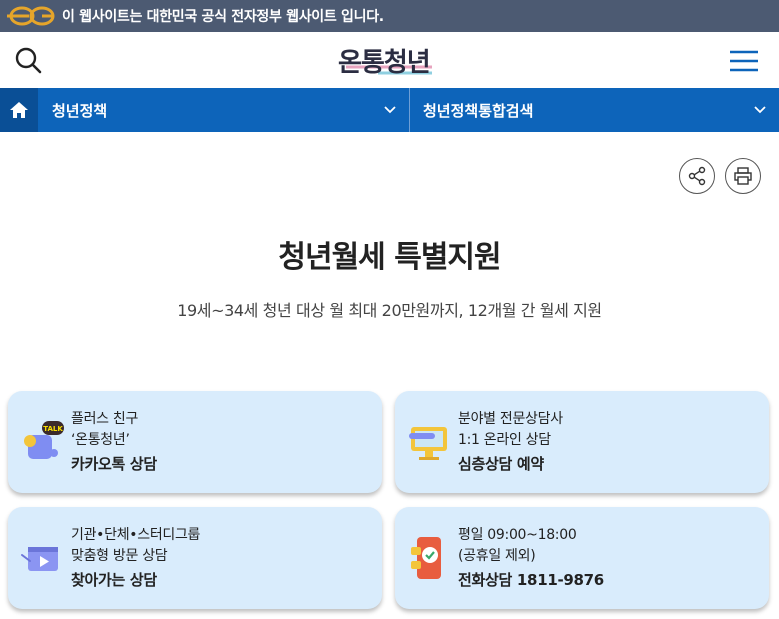 The height and width of the screenshot is (619, 779). I want to click on phone-icon, so click(430, 558).